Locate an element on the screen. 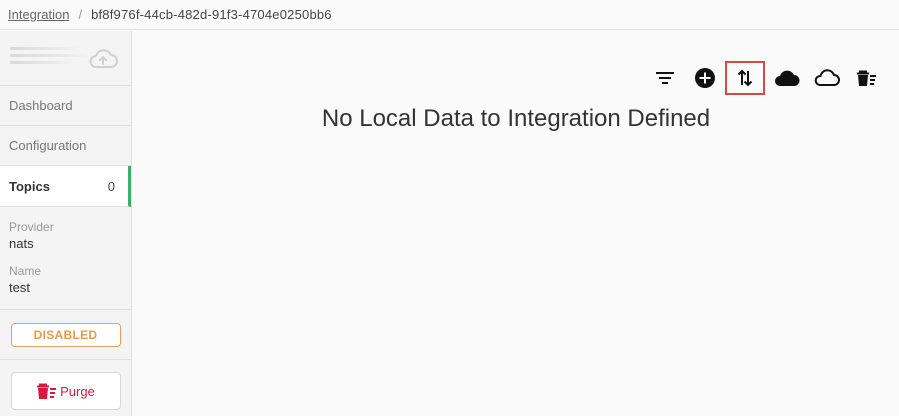 Image resolution: width=899 pixels, height=416 pixels. sidebar-item-label: Dashboard is located at coordinates (41, 105).